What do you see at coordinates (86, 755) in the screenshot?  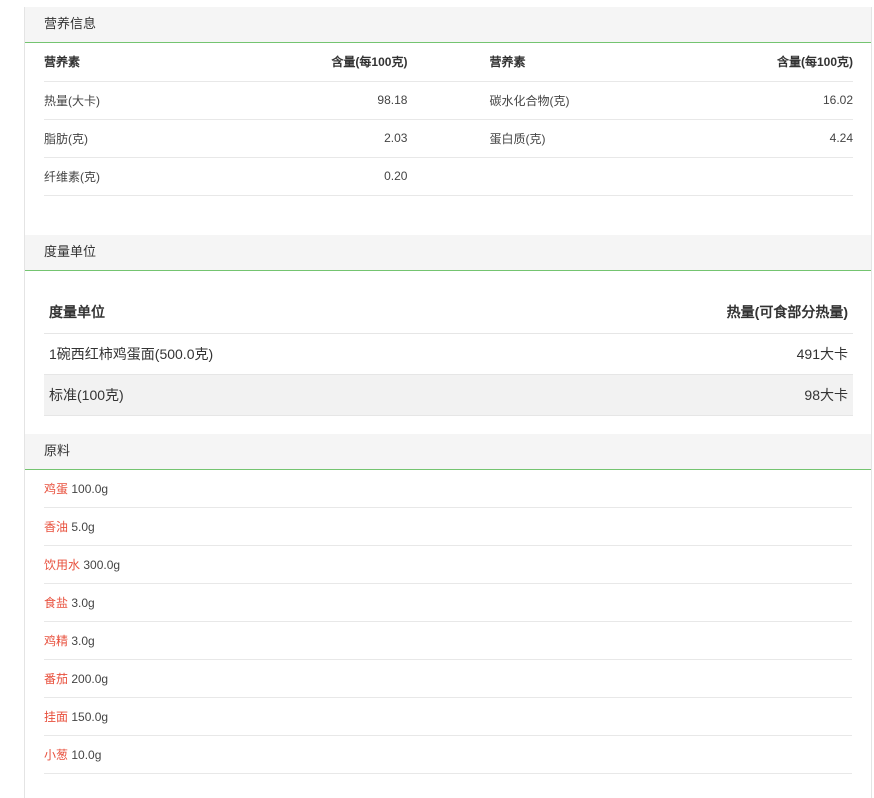 I see `ingredient-amount: 10.0g` at bounding box center [86, 755].